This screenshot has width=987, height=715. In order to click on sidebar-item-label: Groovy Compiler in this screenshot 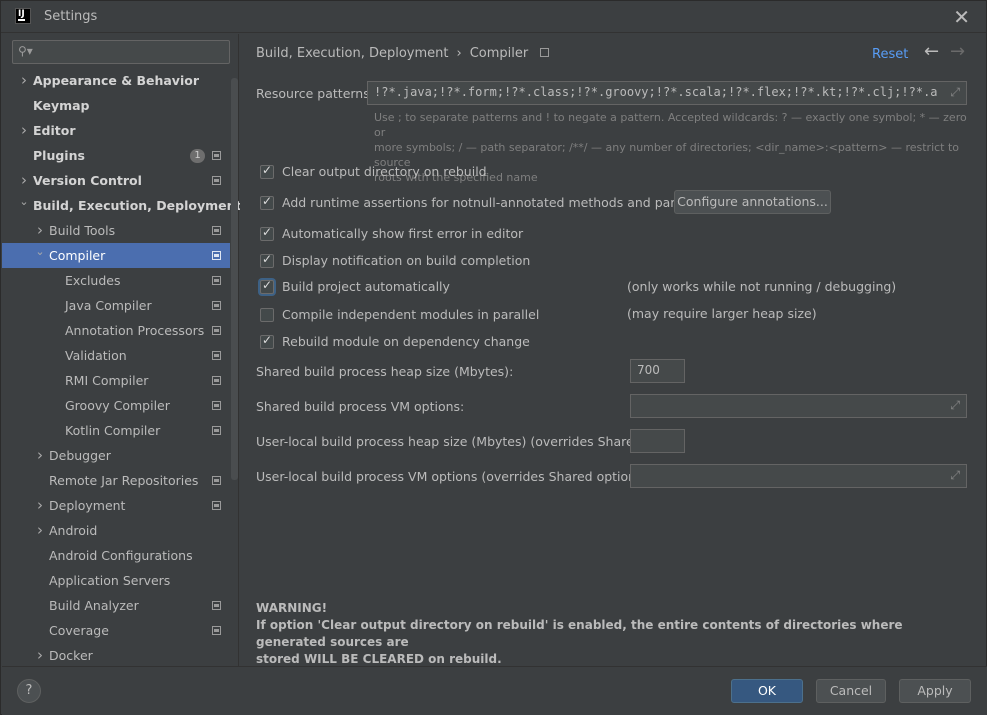, I will do `click(117, 405)`.